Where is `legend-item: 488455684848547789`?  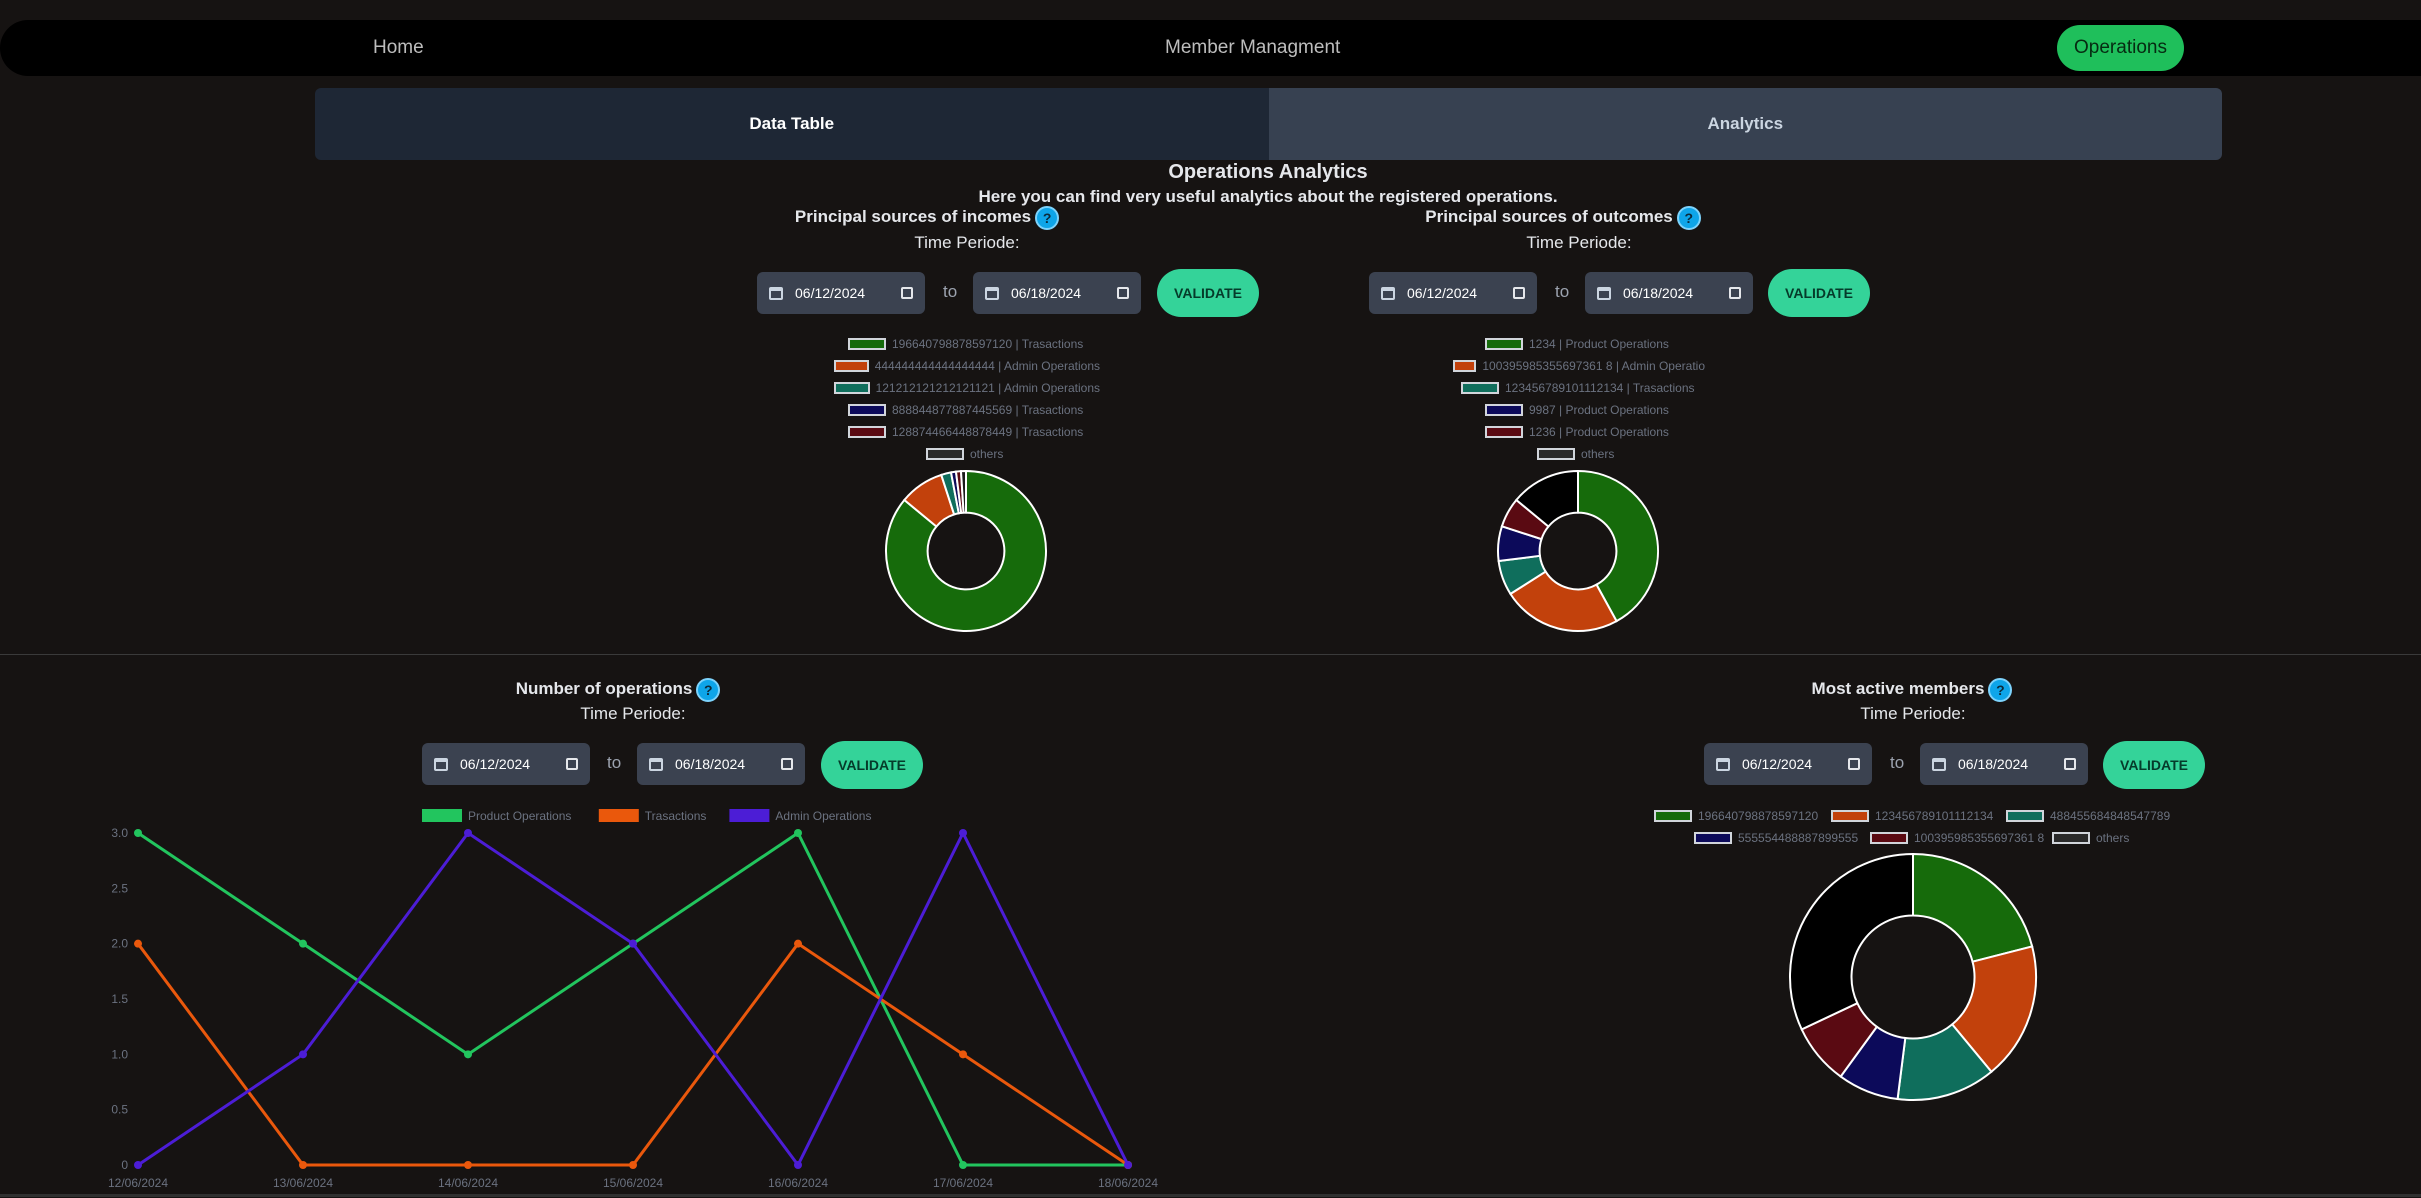 legend-item: 488455684848547789 is located at coordinates (2088, 816).